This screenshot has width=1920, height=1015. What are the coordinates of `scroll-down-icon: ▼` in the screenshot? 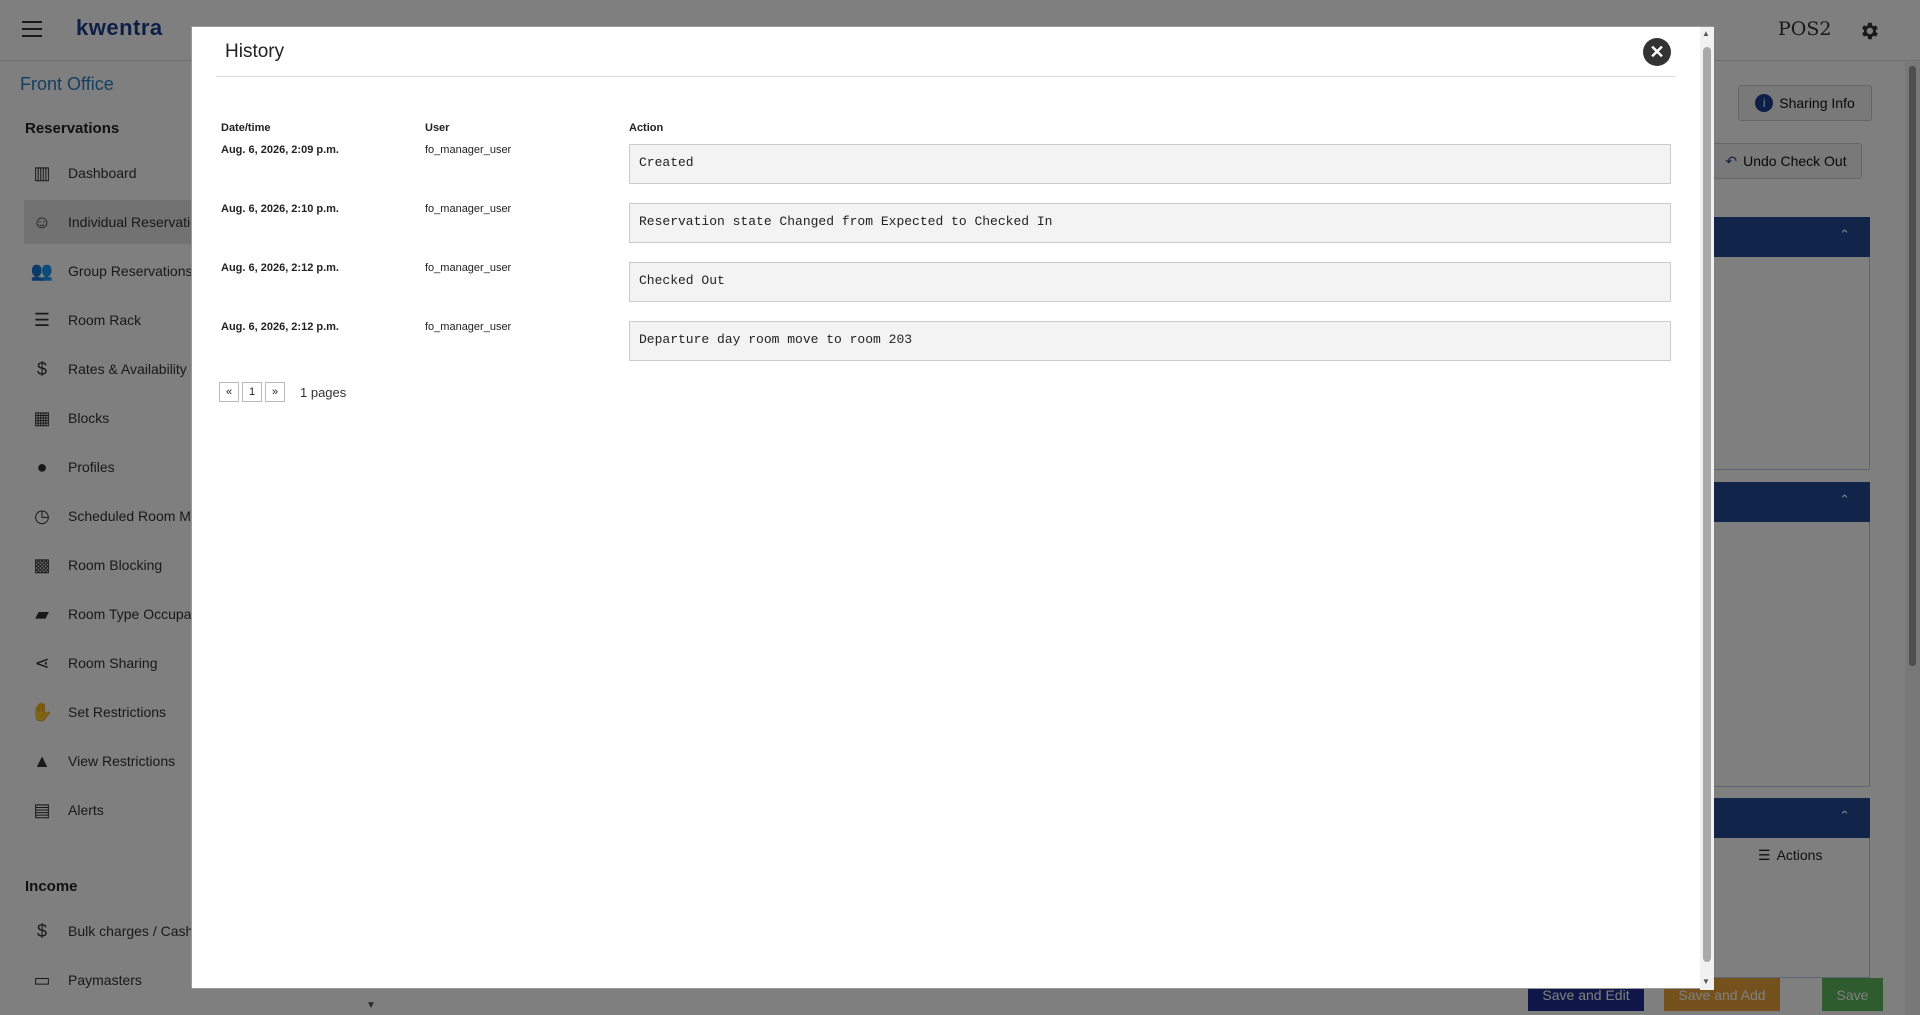 It's located at (1706, 981).